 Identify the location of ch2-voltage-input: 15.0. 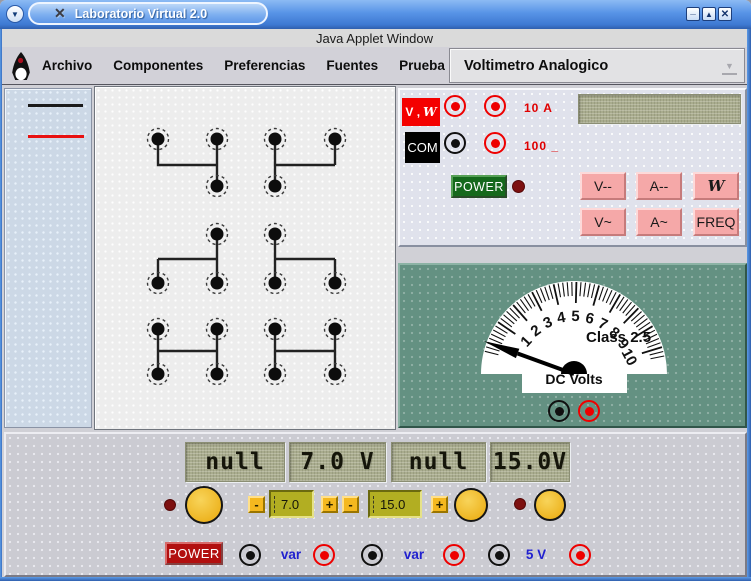
(395, 504).